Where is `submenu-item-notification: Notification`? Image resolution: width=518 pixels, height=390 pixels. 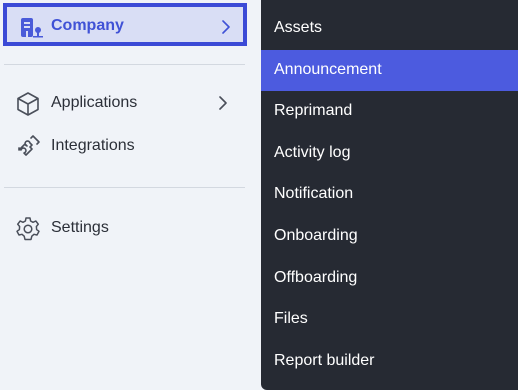
submenu-item-notification: Notification is located at coordinates (389, 194).